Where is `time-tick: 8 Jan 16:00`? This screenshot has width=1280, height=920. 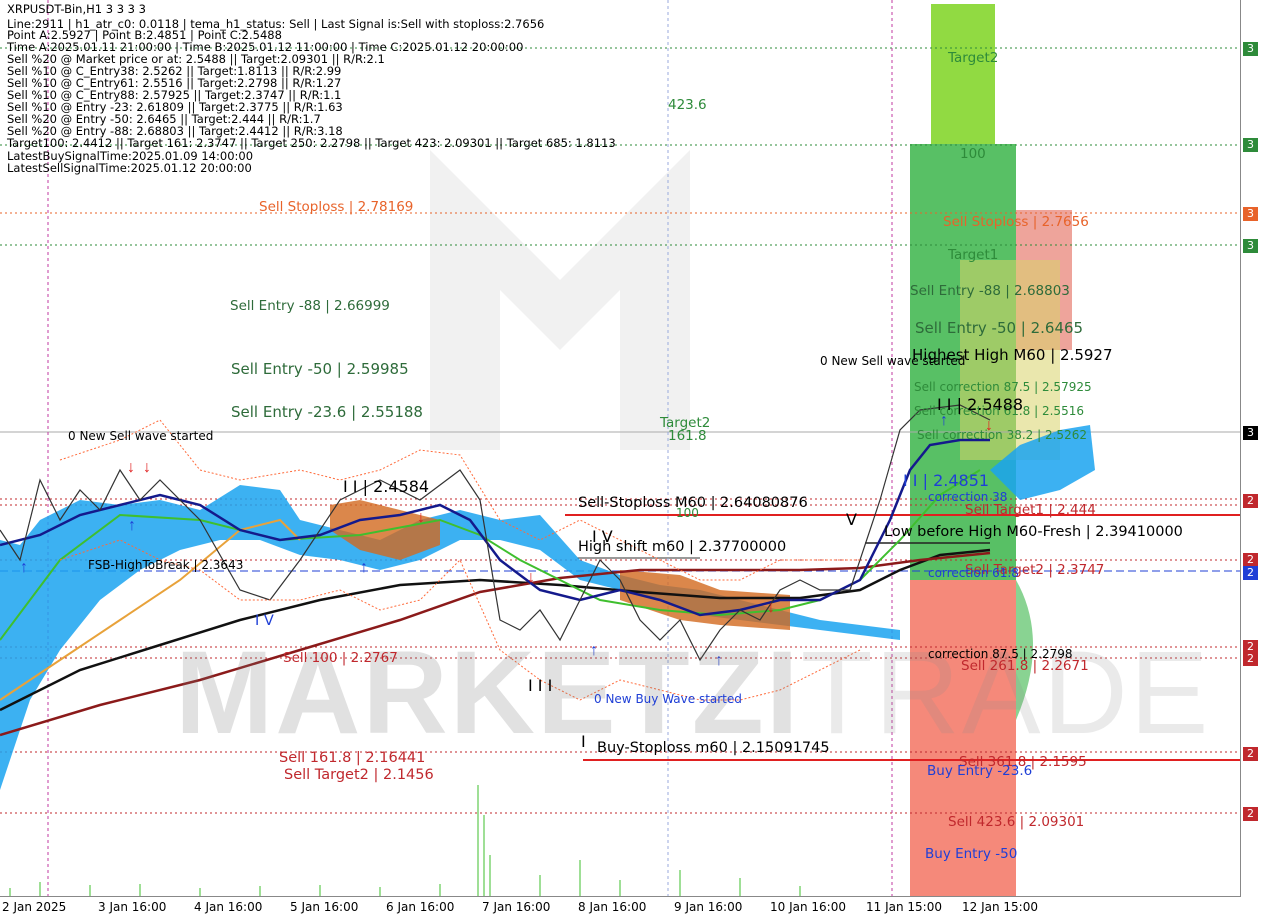
time-tick: 8 Jan 16:00 is located at coordinates (612, 907).